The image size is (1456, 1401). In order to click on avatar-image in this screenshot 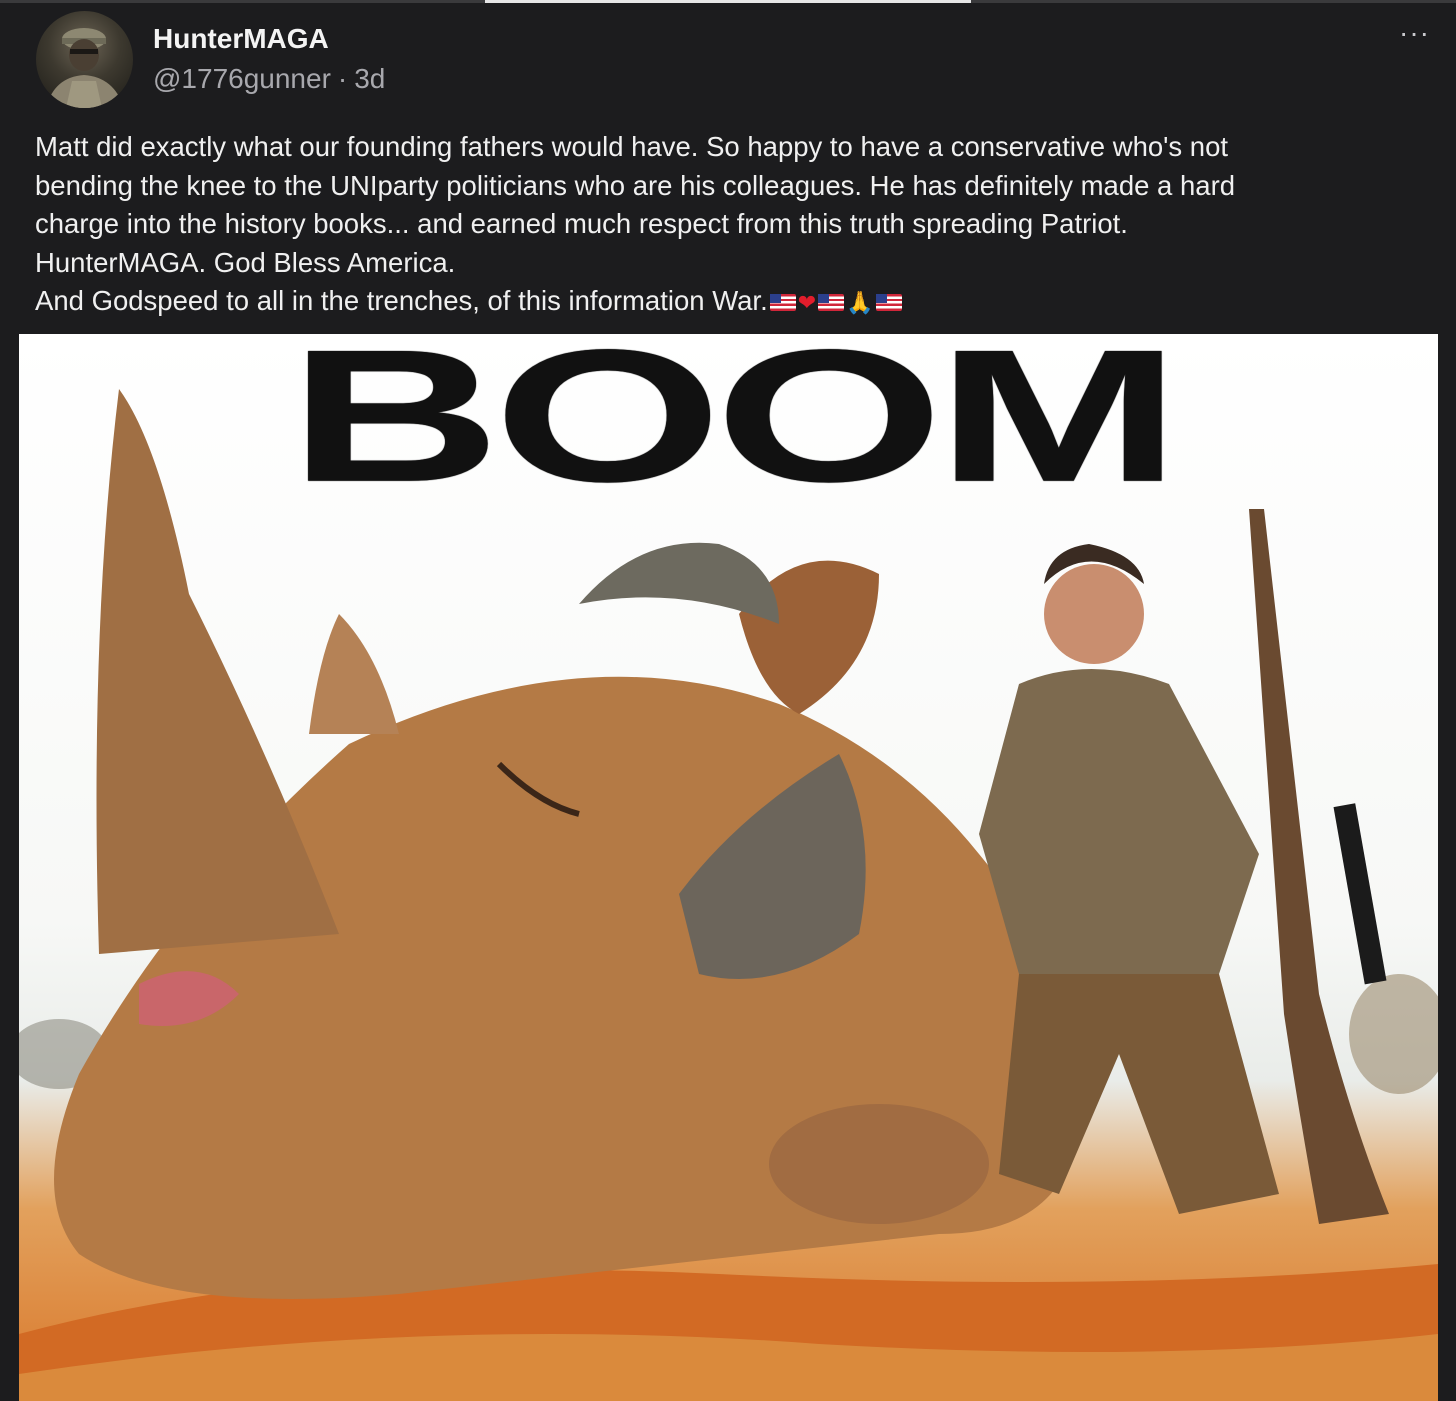, I will do `click(85, 68)`.